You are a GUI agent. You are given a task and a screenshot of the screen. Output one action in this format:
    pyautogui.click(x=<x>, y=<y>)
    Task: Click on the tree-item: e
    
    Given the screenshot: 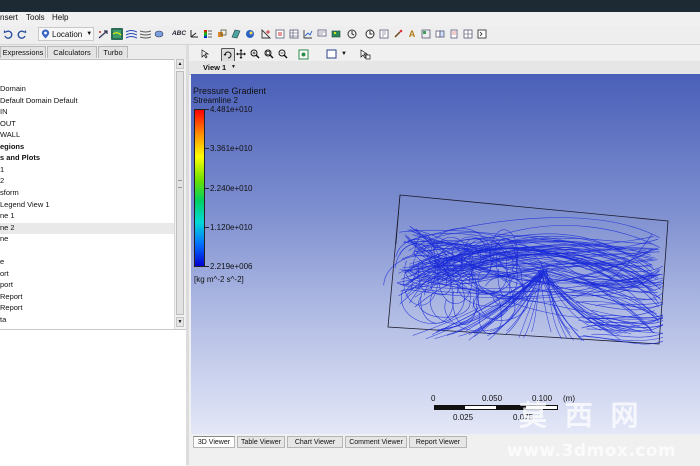 What is the action you would take?
    pyautogui.click(x=87, y=262)
    